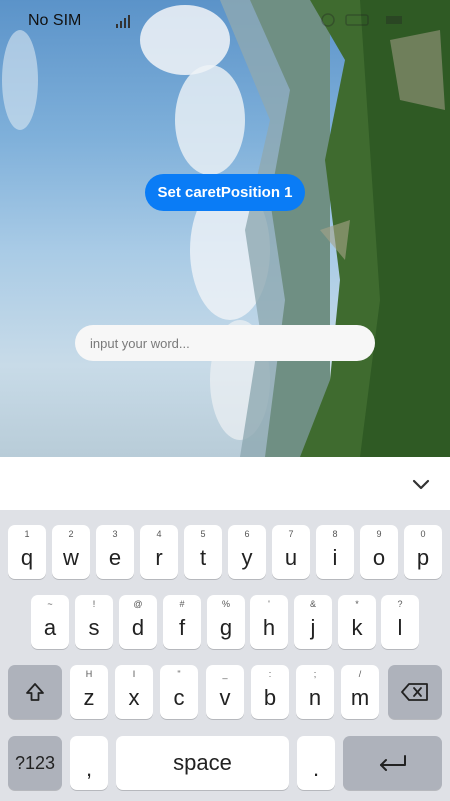 The image size is (450, 801). I want to click on backspace-key, so click(415, 692).